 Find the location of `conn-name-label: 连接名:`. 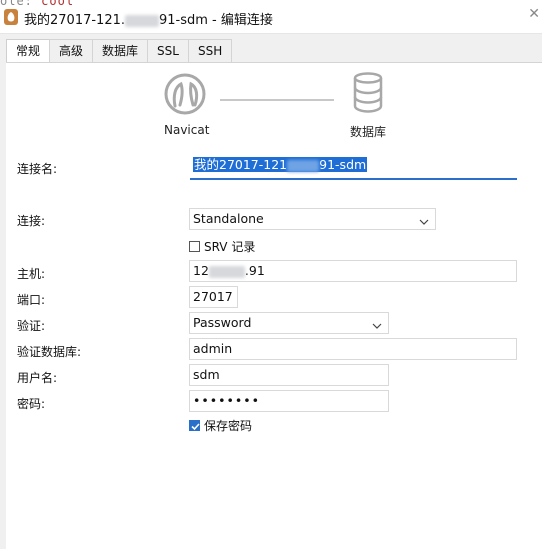

conn-name-label: 连接名: is located at coordinates (37, 169).